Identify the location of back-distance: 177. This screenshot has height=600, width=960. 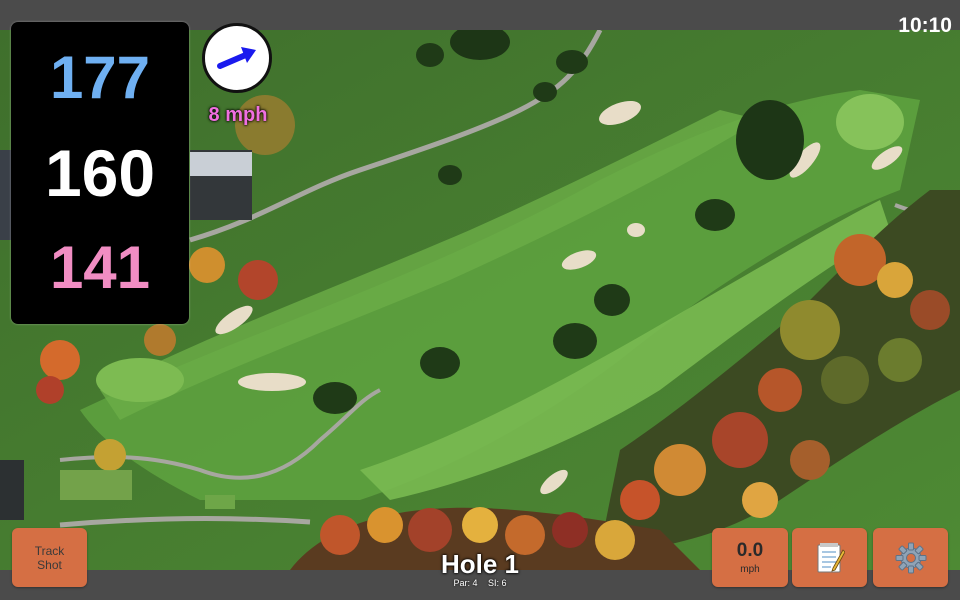
(100, 77).